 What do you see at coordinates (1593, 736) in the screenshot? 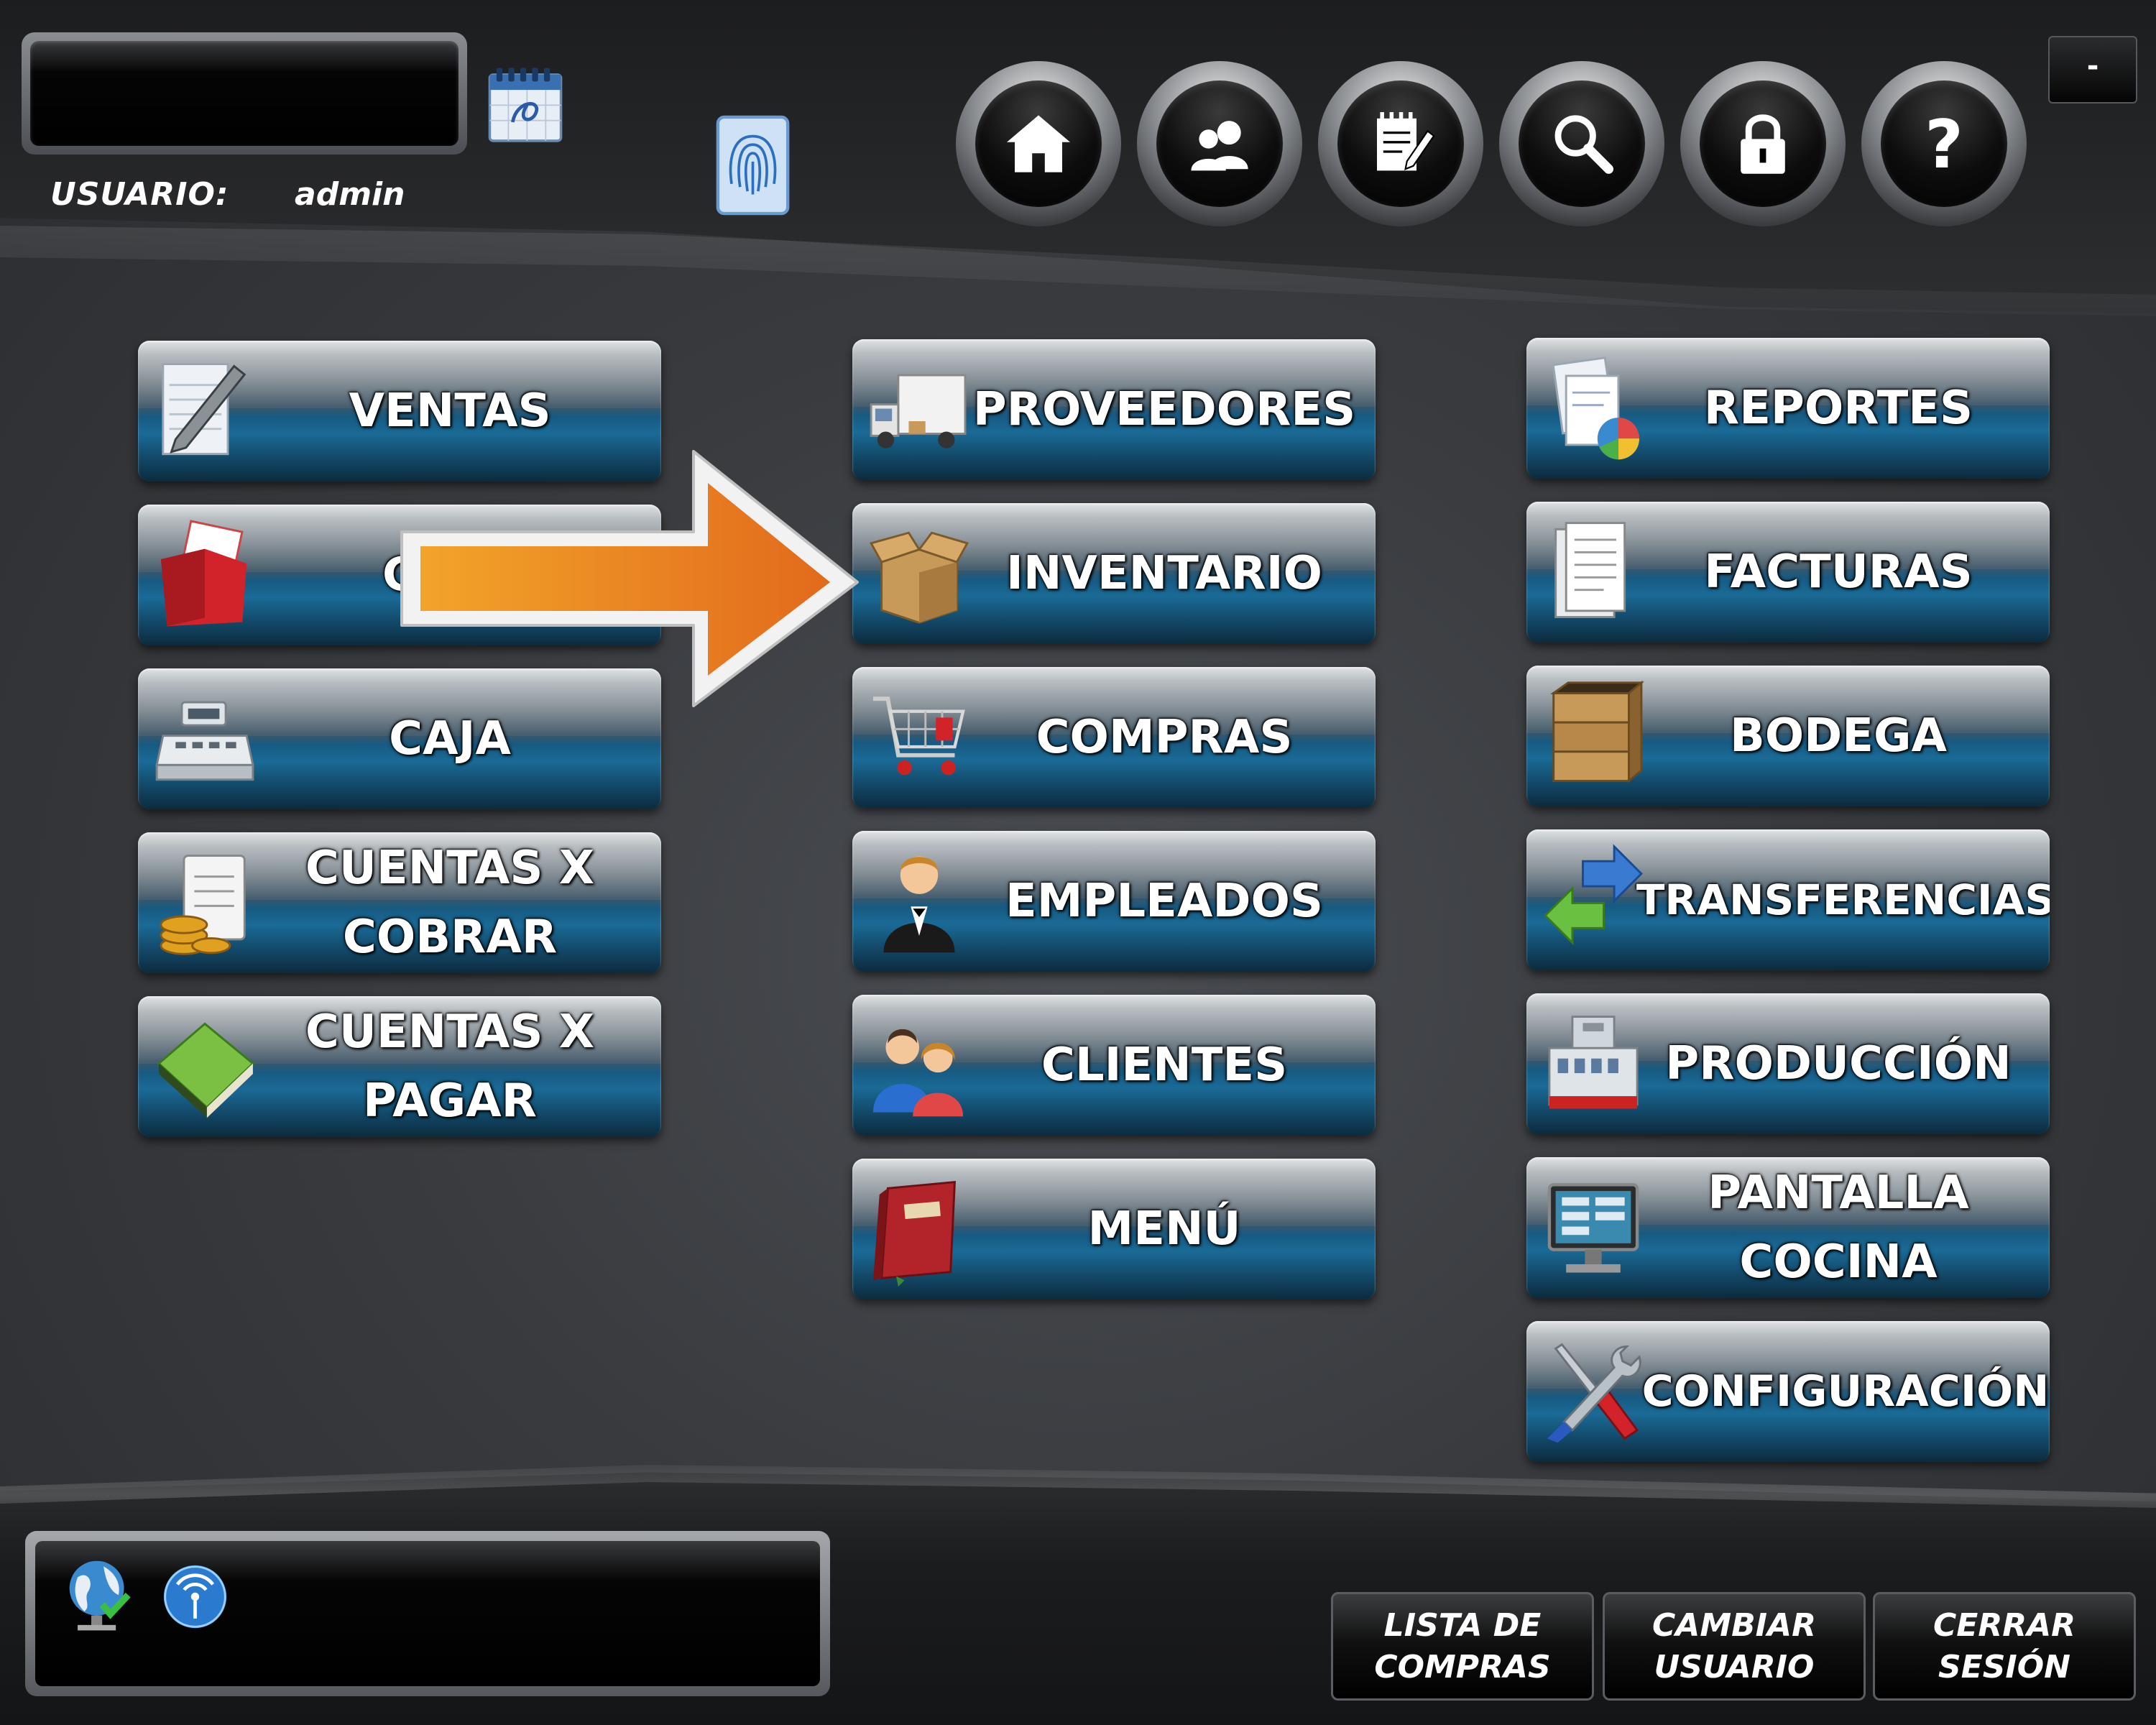
I see `stacked-boxes-icon` at bounding box center [1593, 736].